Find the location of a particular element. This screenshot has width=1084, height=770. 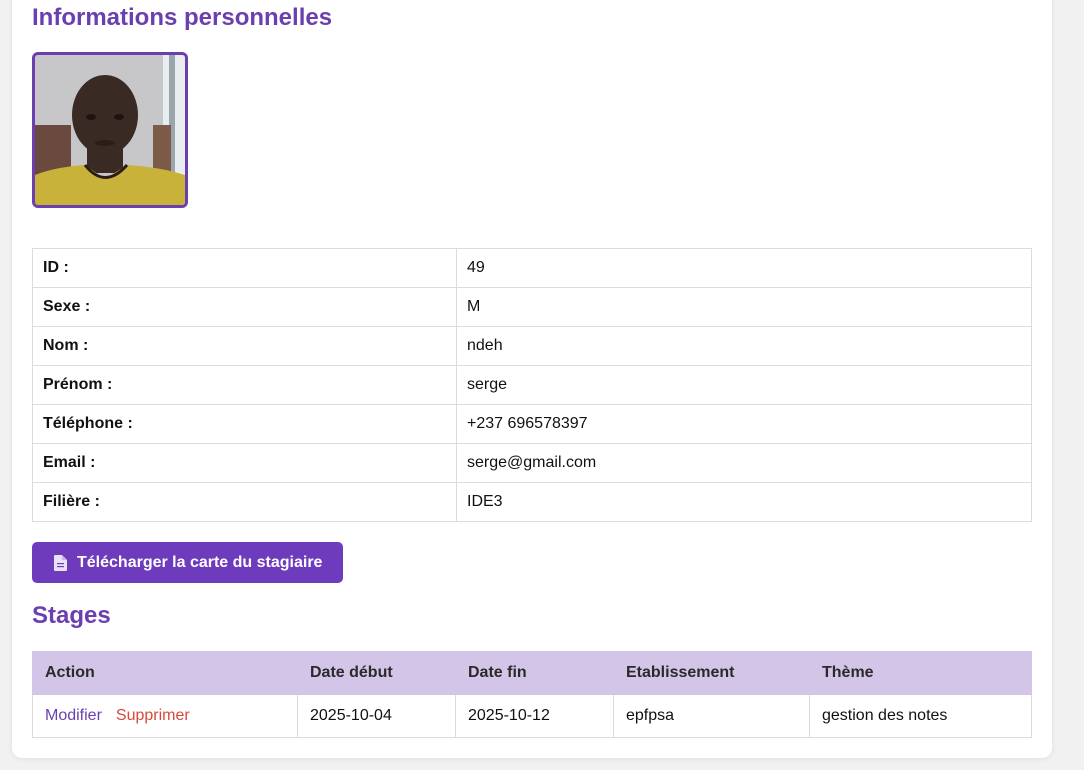

info-row-telephone: Téléphone : +237 696578397 is located at coordinates (532, 424).